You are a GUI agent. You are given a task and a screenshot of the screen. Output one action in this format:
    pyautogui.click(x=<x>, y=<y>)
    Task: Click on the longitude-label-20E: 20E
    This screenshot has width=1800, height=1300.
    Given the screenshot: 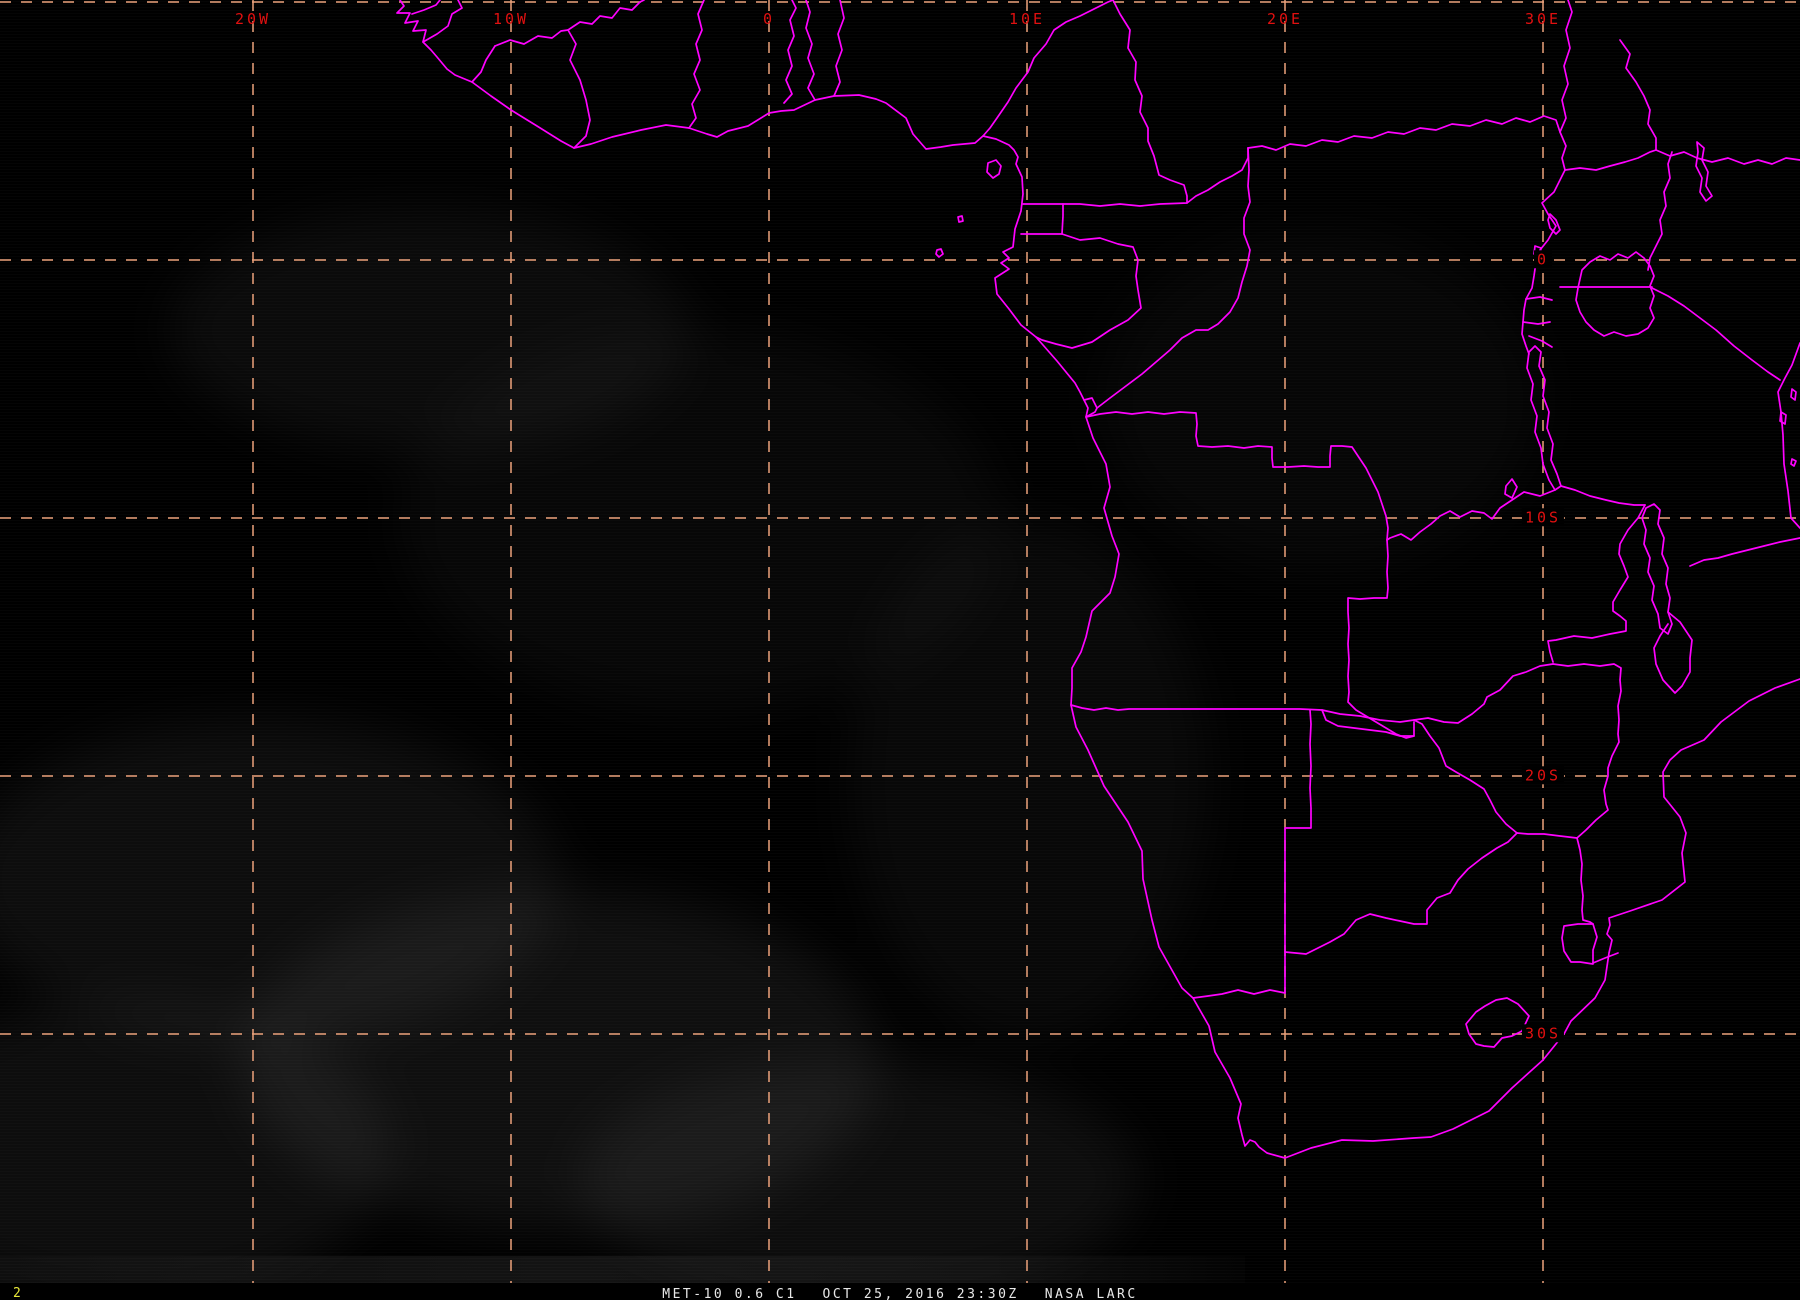 What is the action you would take?
    pyautogui.click(x=1285, y=19)
    